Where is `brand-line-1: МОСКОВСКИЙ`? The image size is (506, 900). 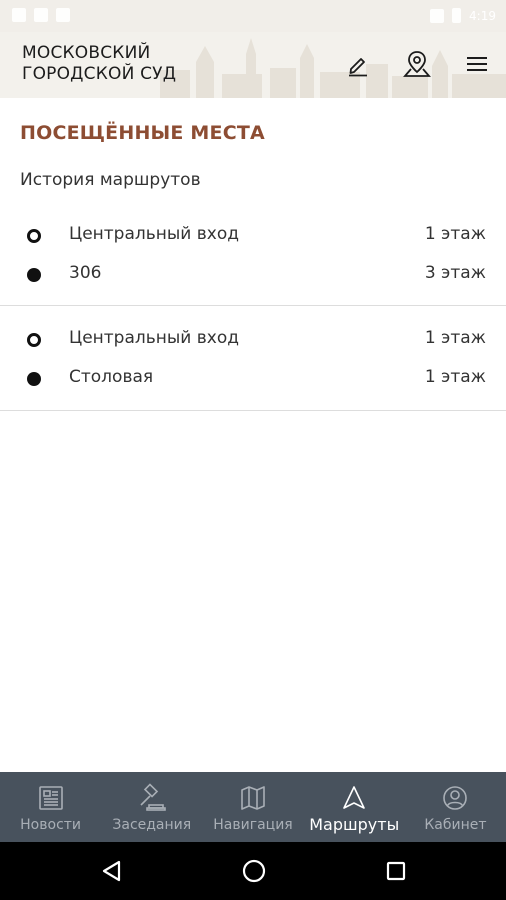
brand-line-1: МОСКОВСКИЙ is located at coordinates (86, 53).